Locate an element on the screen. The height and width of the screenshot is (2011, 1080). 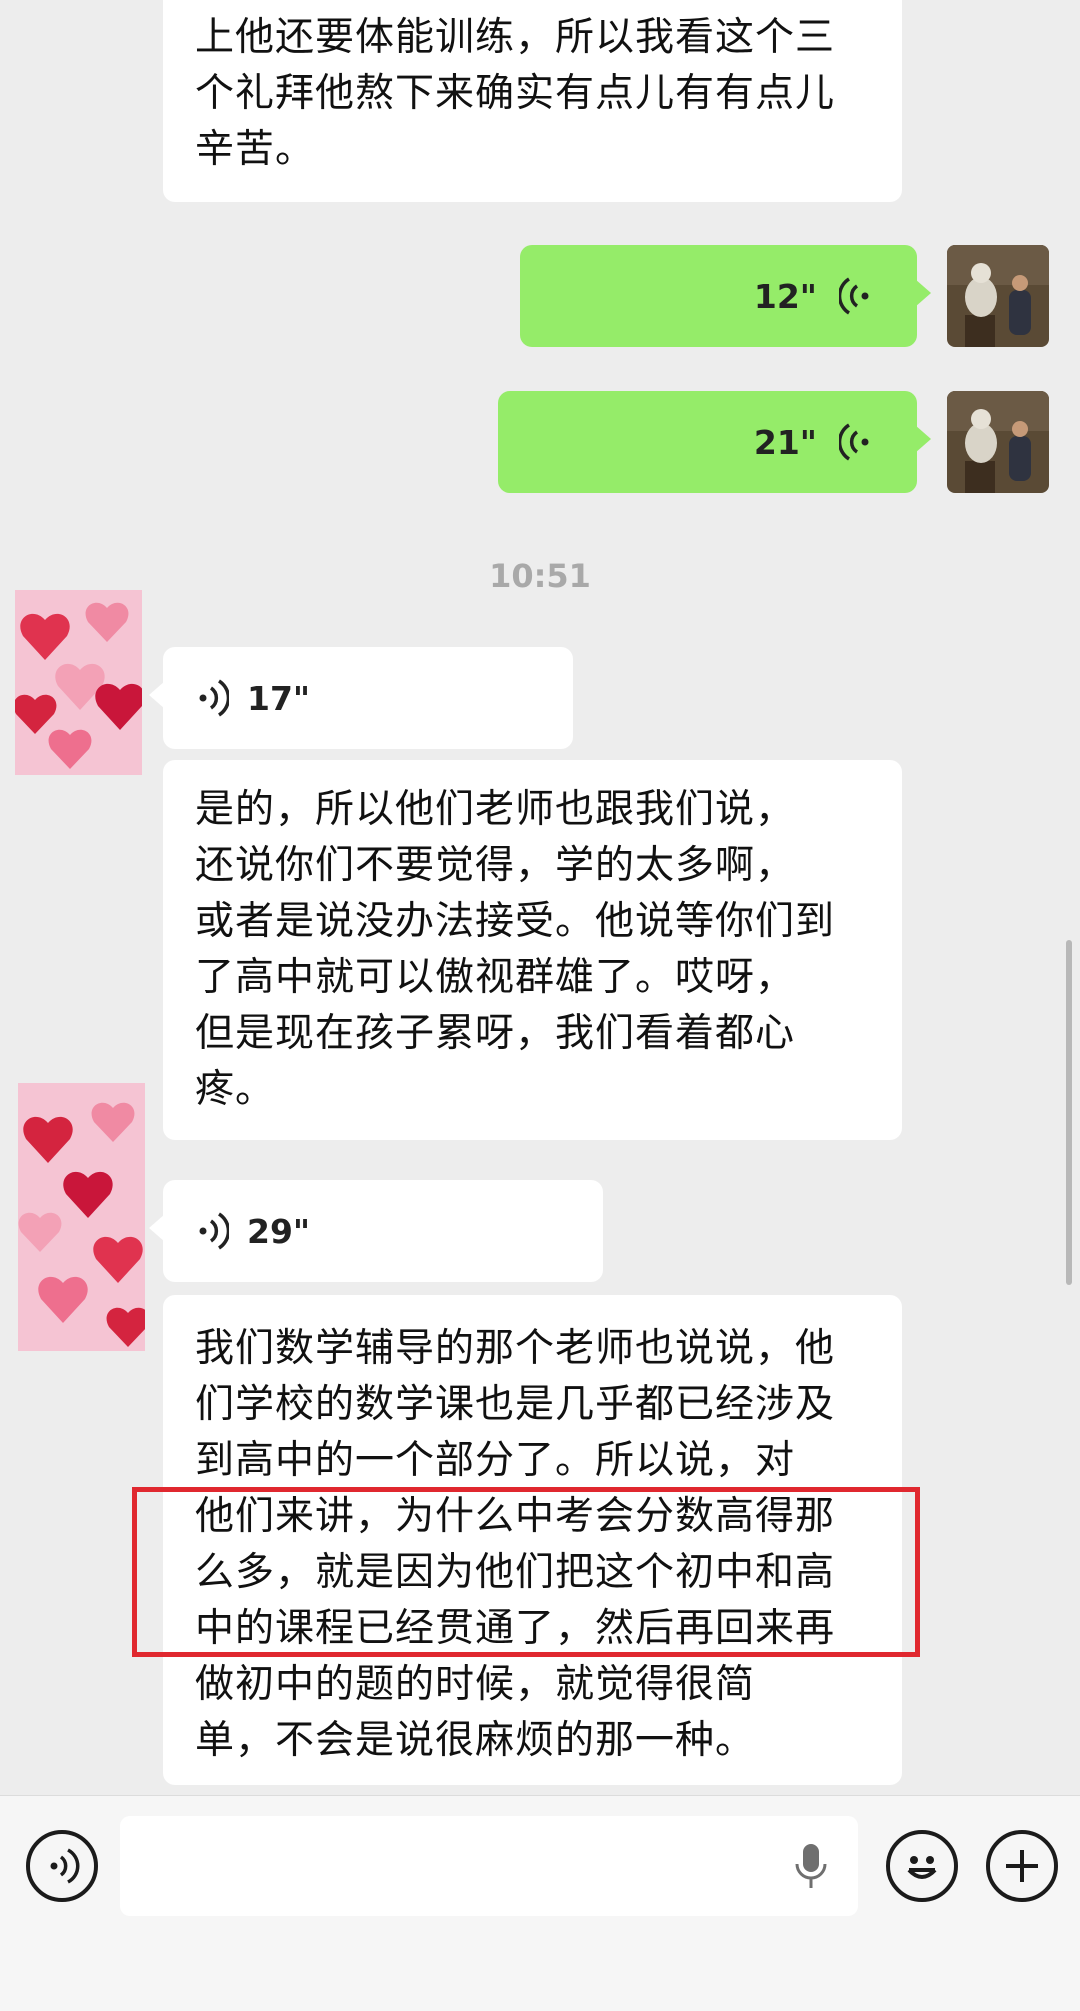
microphone-icon is located at coordinates (811, 1866).